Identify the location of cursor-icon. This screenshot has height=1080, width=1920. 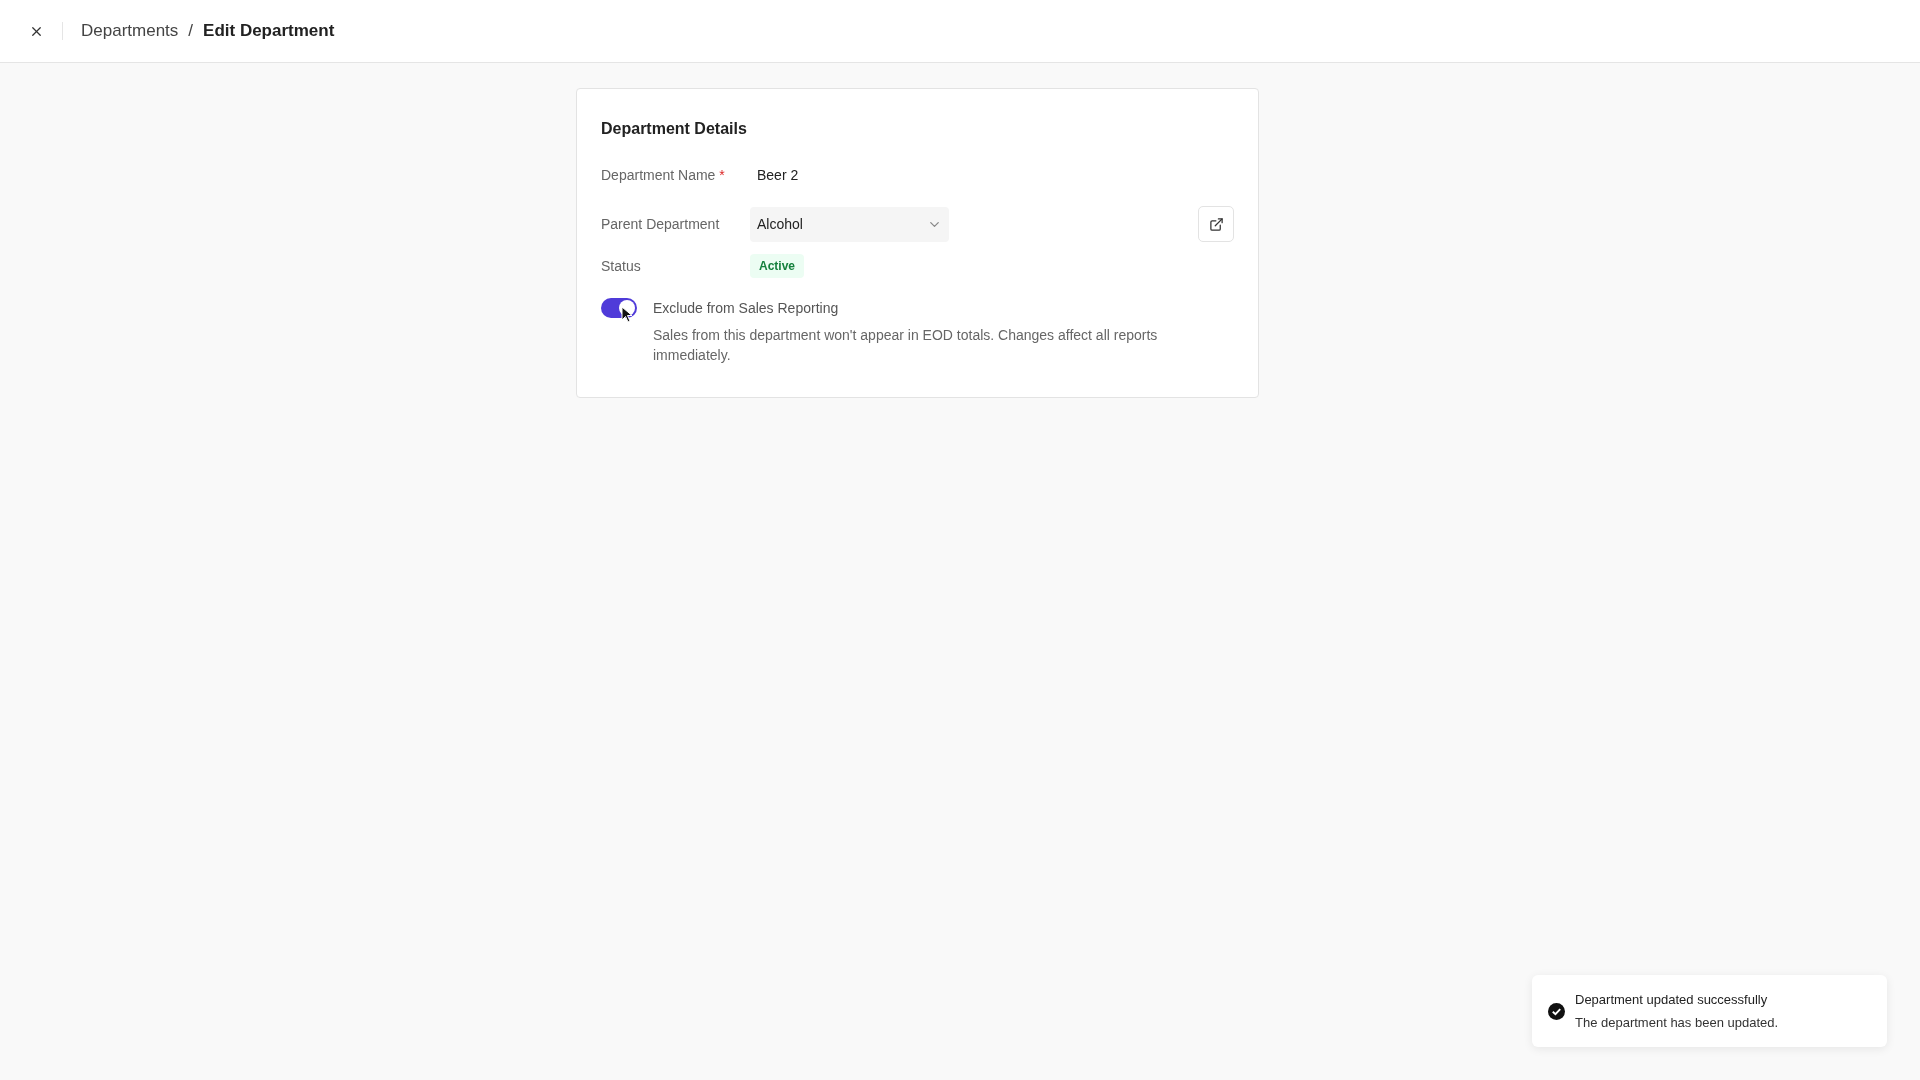
(627, 314).